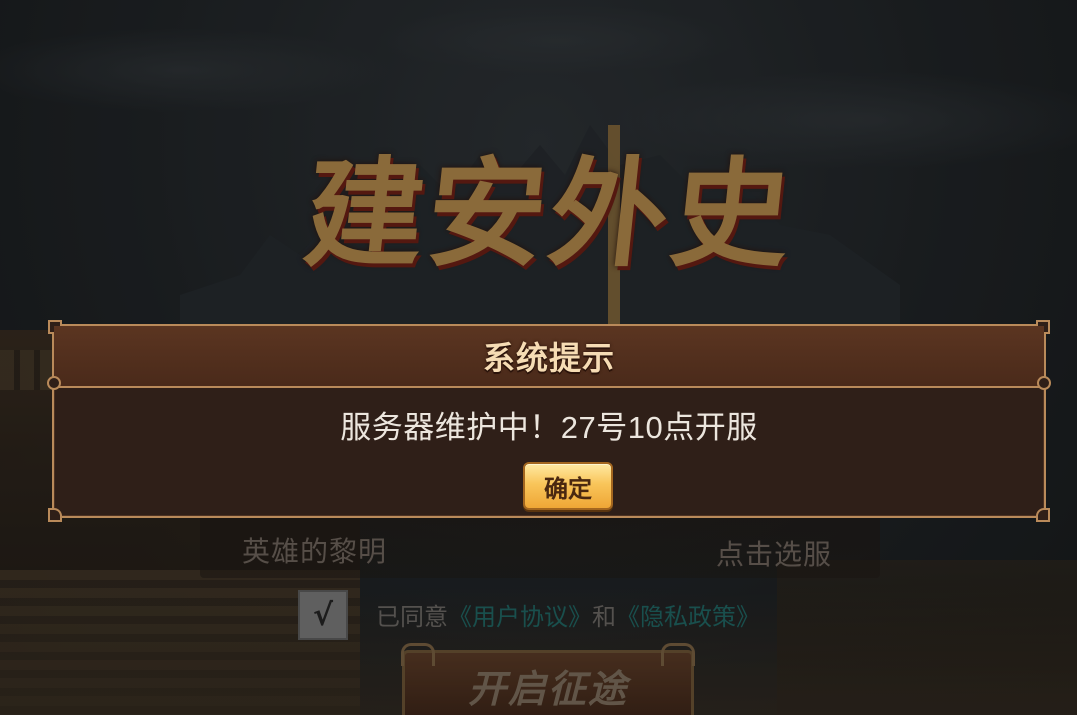 The height and width of the screenshot is (715, 1077). Describe the element at coordinates (568, 489) in the screenshot. I see `confirm-button-label: 确定` at that location.